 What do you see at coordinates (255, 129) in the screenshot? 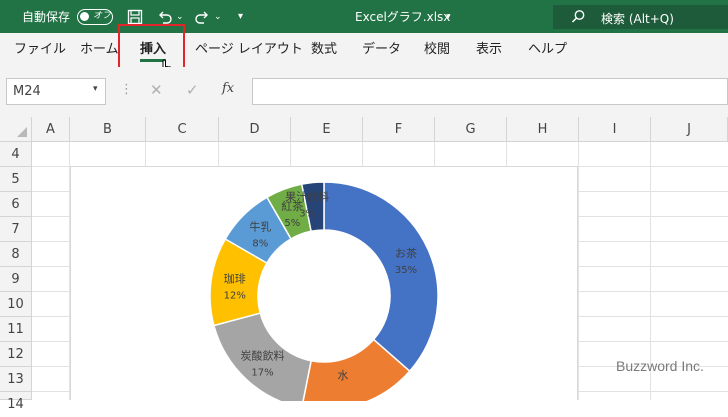
I see `column-header: D` at bounding box center [255, 129].